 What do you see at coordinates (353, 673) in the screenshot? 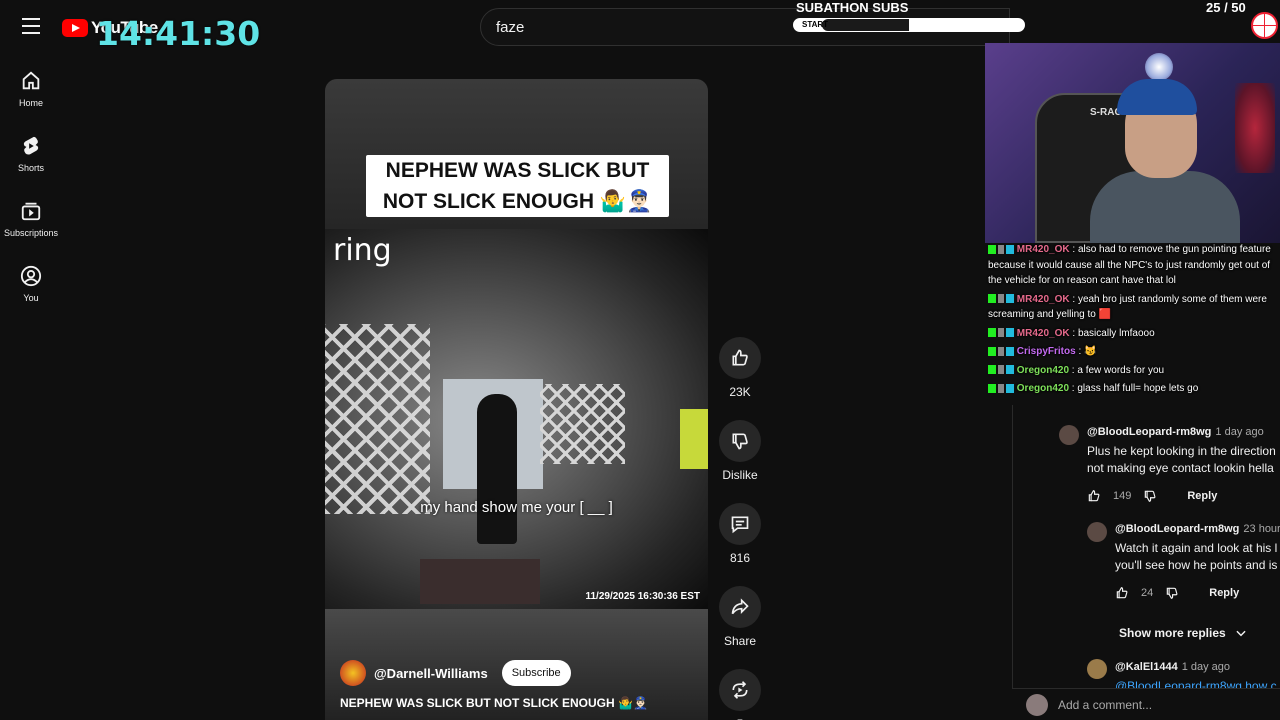
I see `channel-avatar` at bounding box center [353, 673].